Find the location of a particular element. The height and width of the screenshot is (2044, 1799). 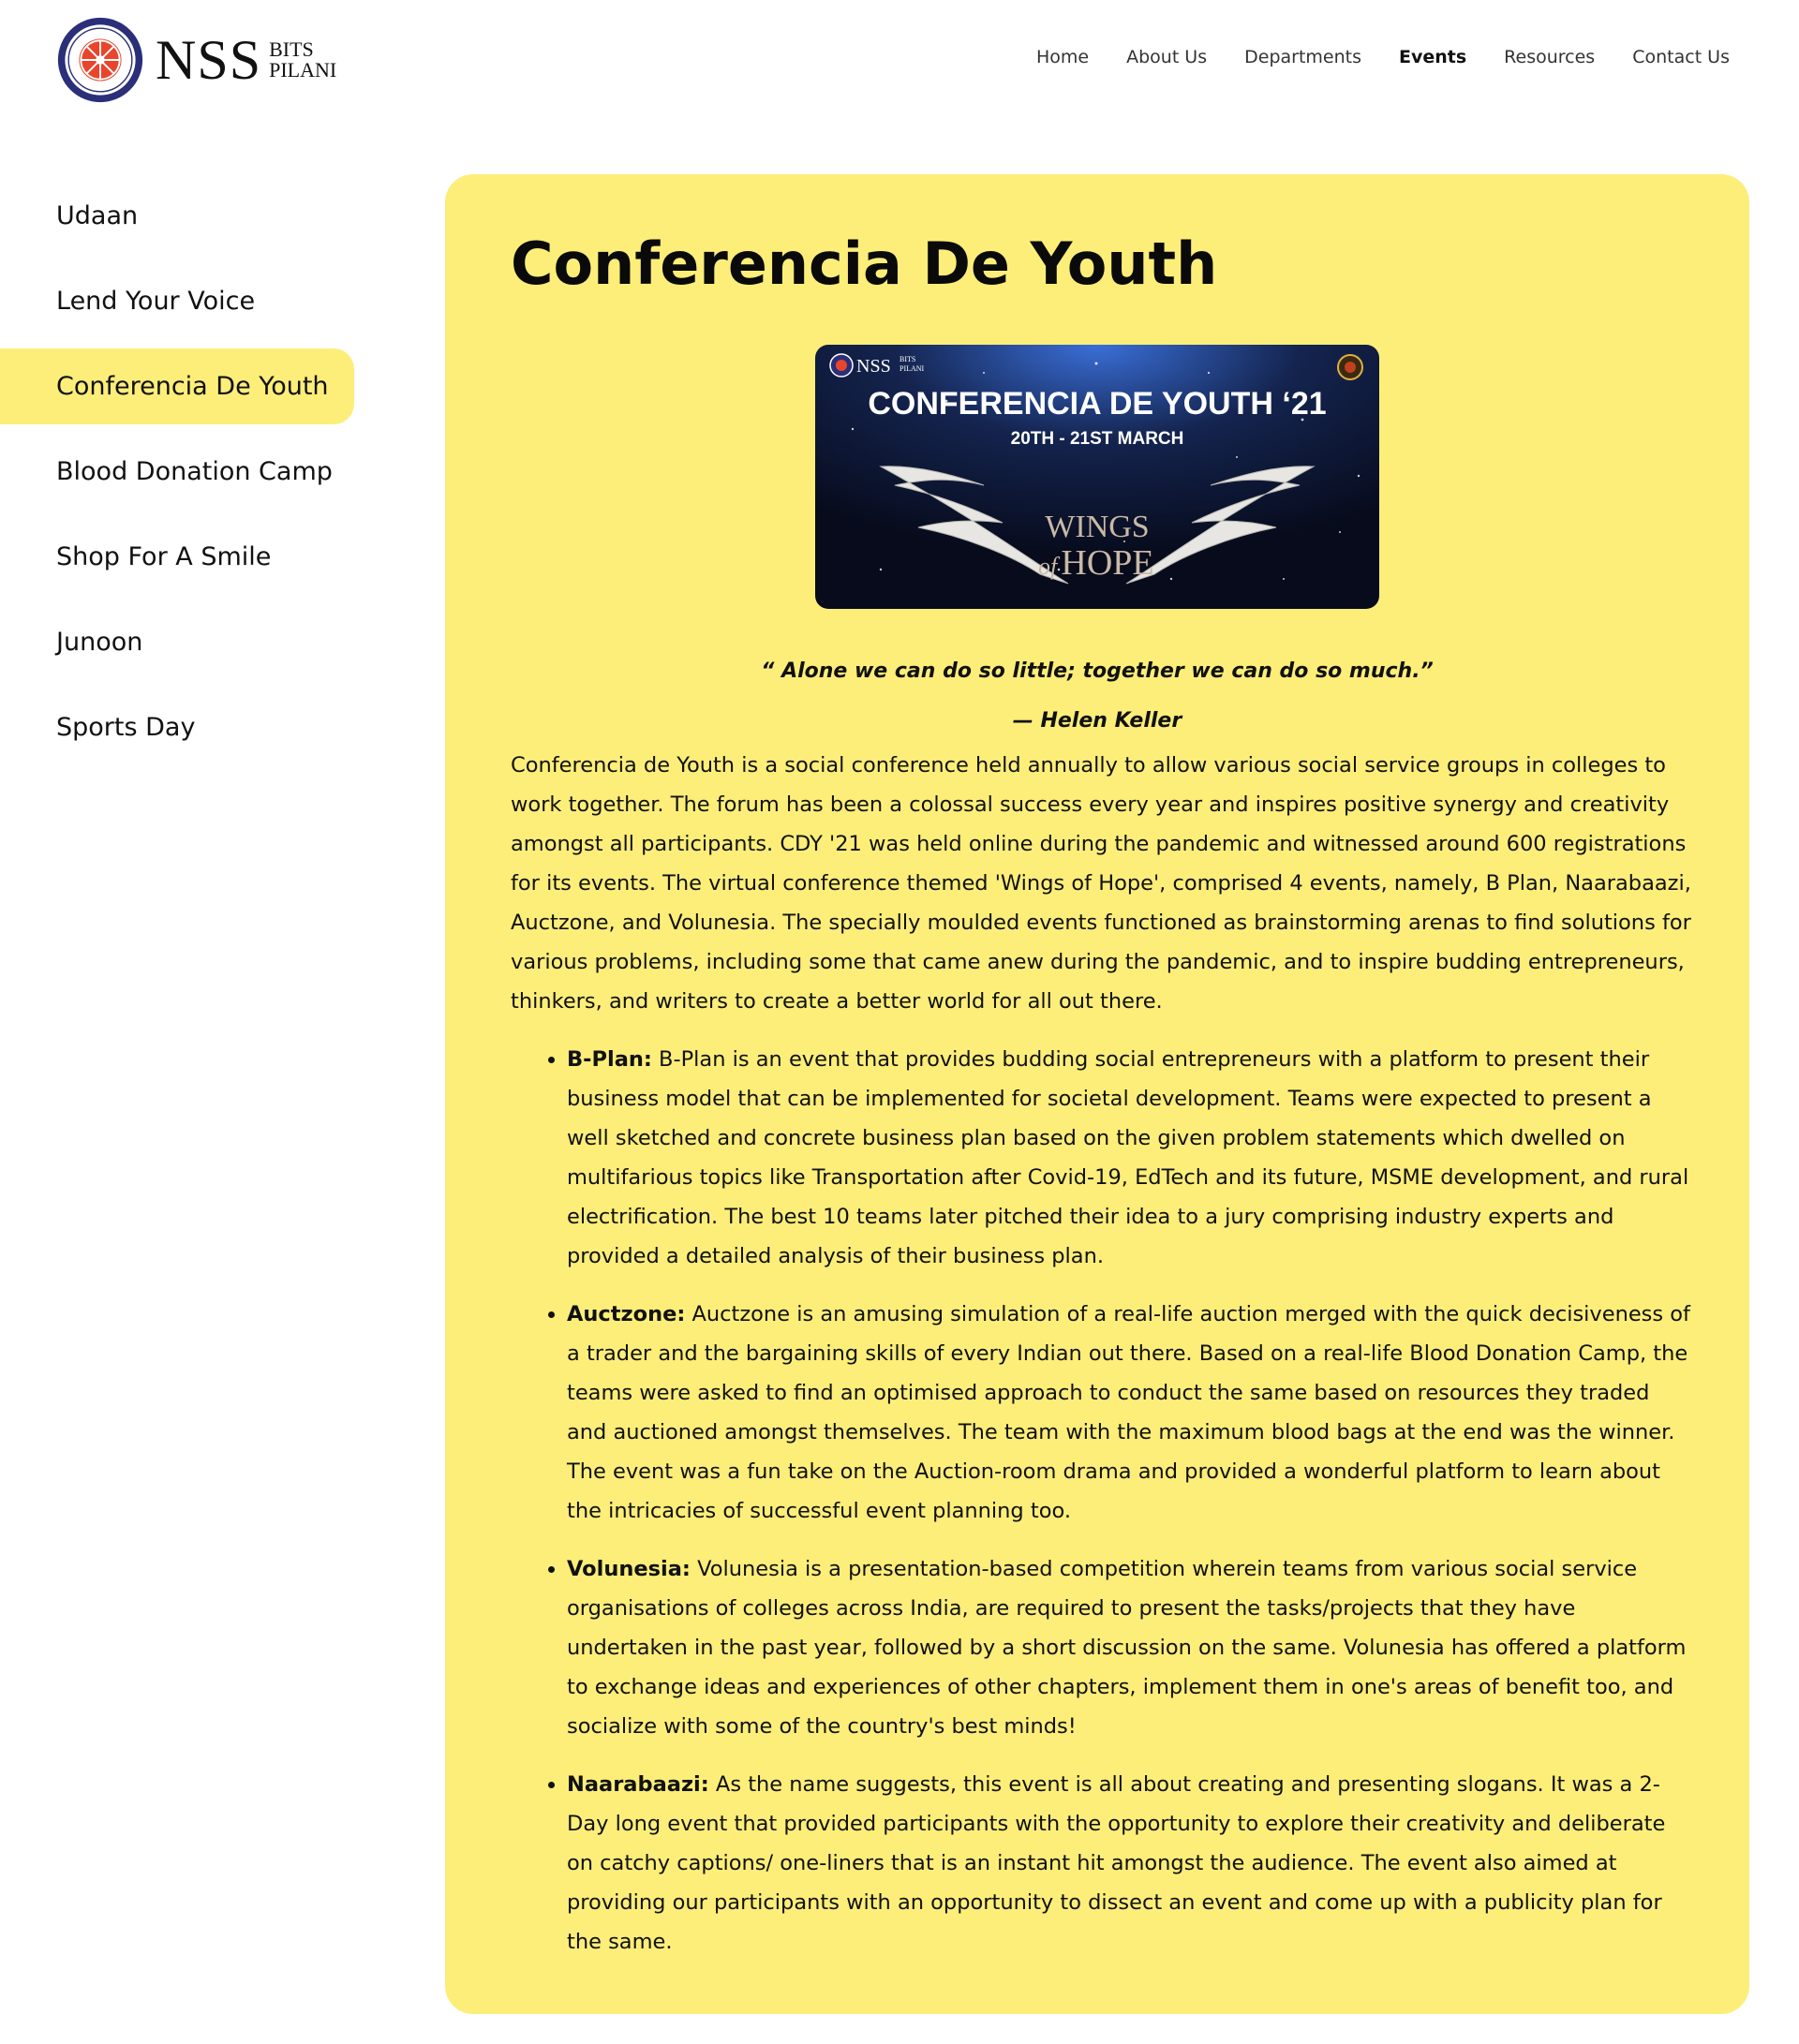

sidebar-item-junoon: Junoon is located at coordinates (177, 642).